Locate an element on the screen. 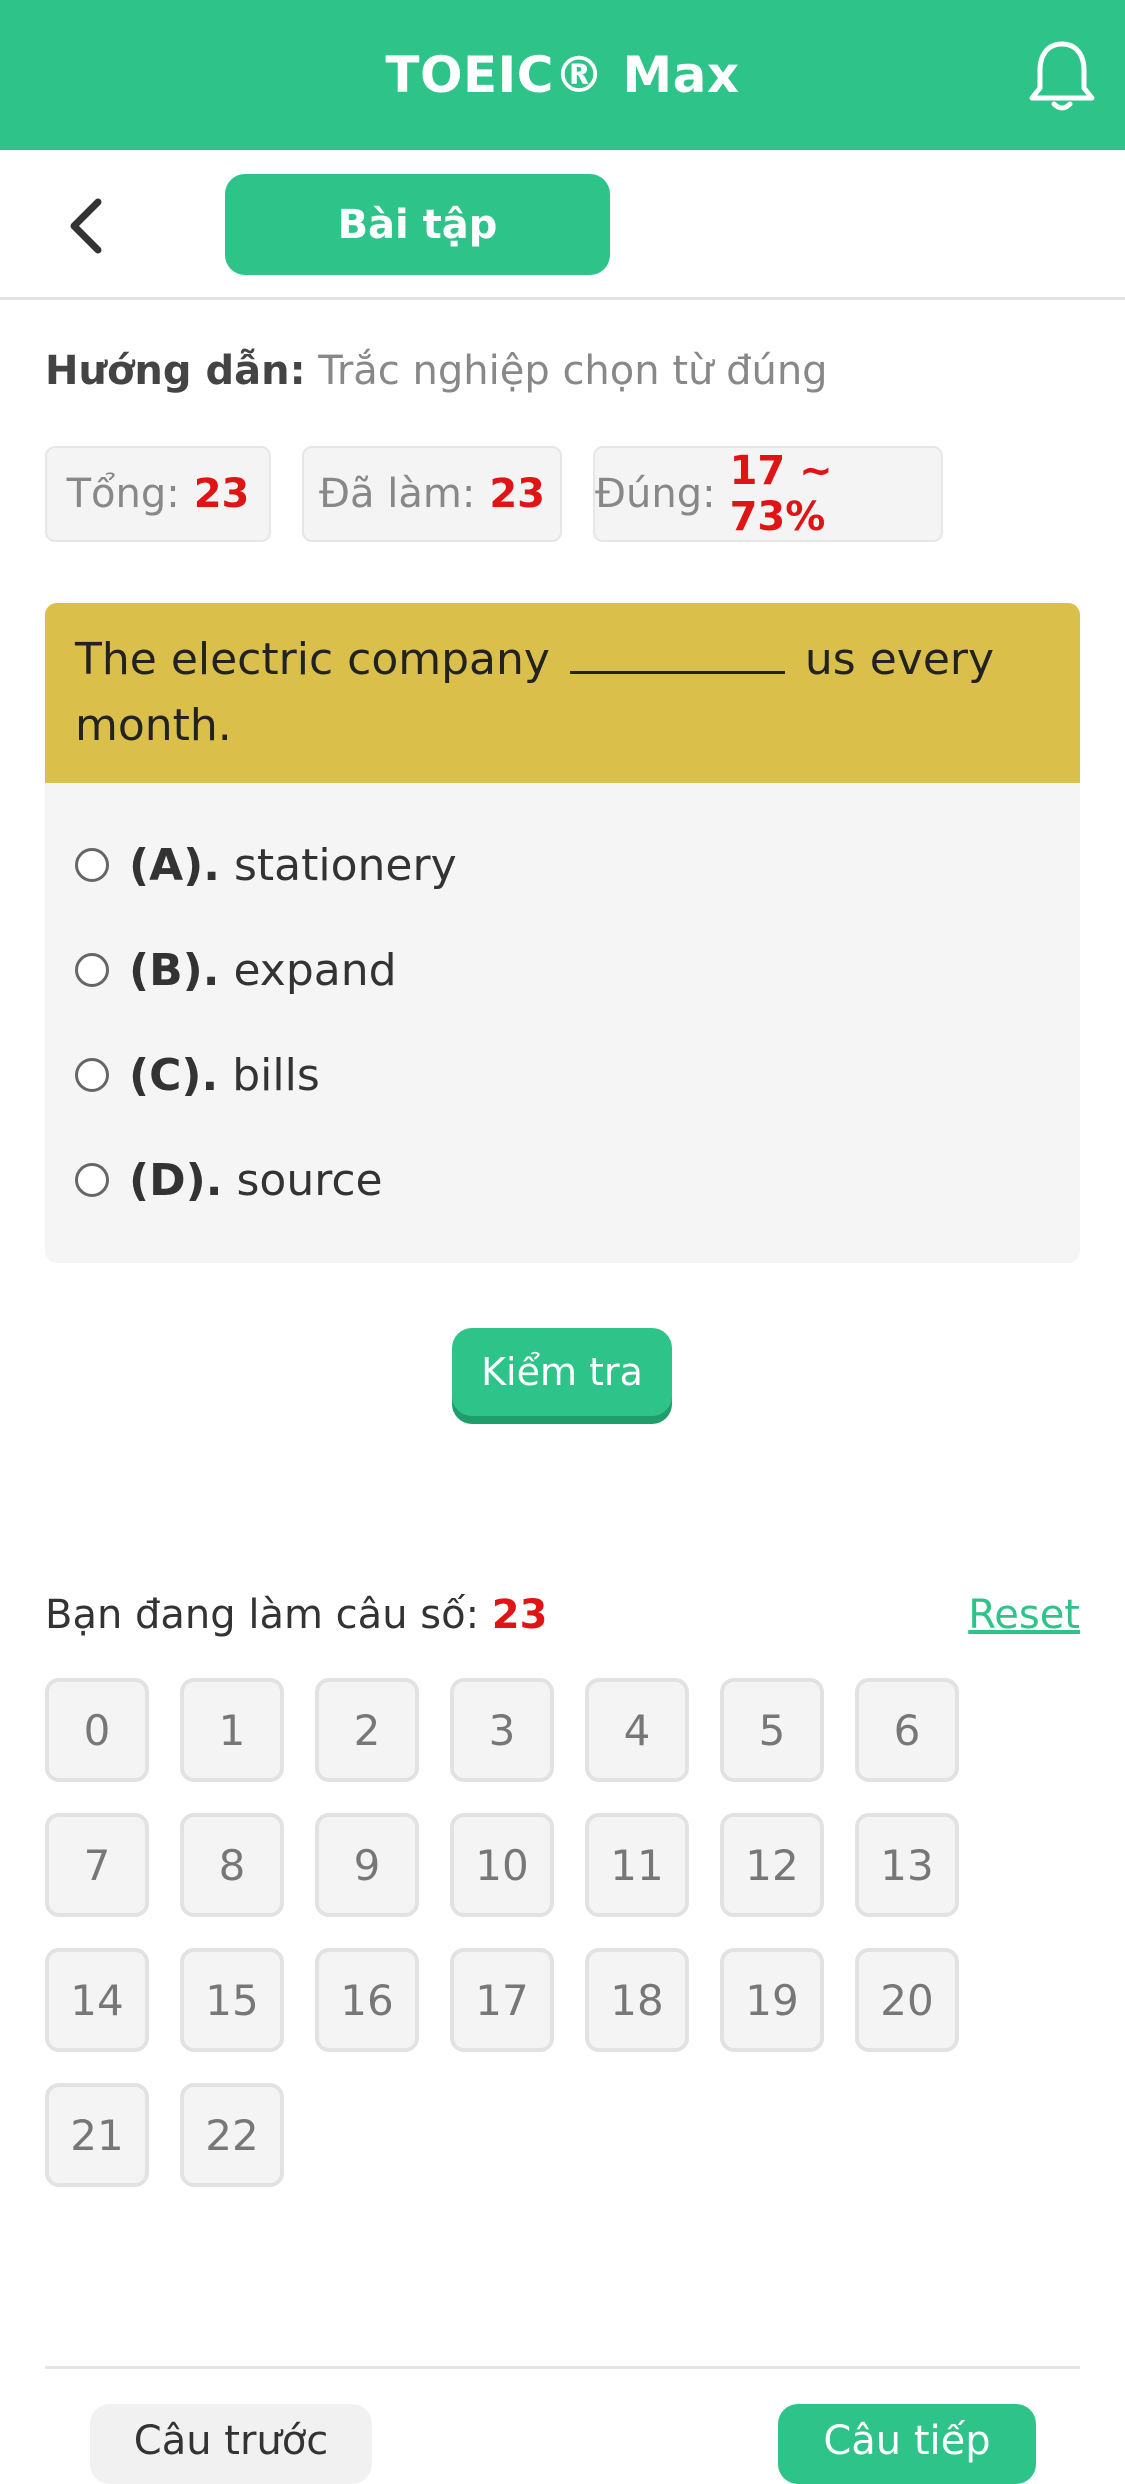 The width and height of the screenshot is (1125, 2484). question-number-button: 20 is located at coordinates (907, 2000).